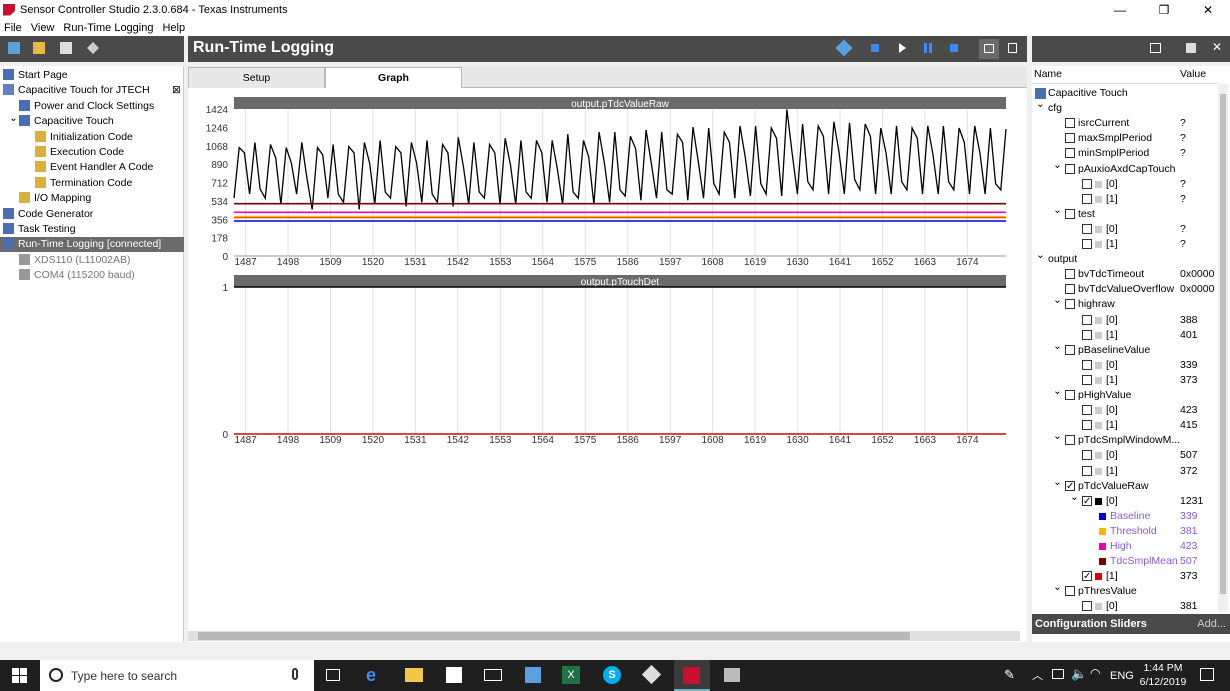 This screenshot has height=691, width=1230. What do you see at coordinates (1012, 48) in the screenshot?
I see `table-view-icon` at bounding box center [1012, 48].